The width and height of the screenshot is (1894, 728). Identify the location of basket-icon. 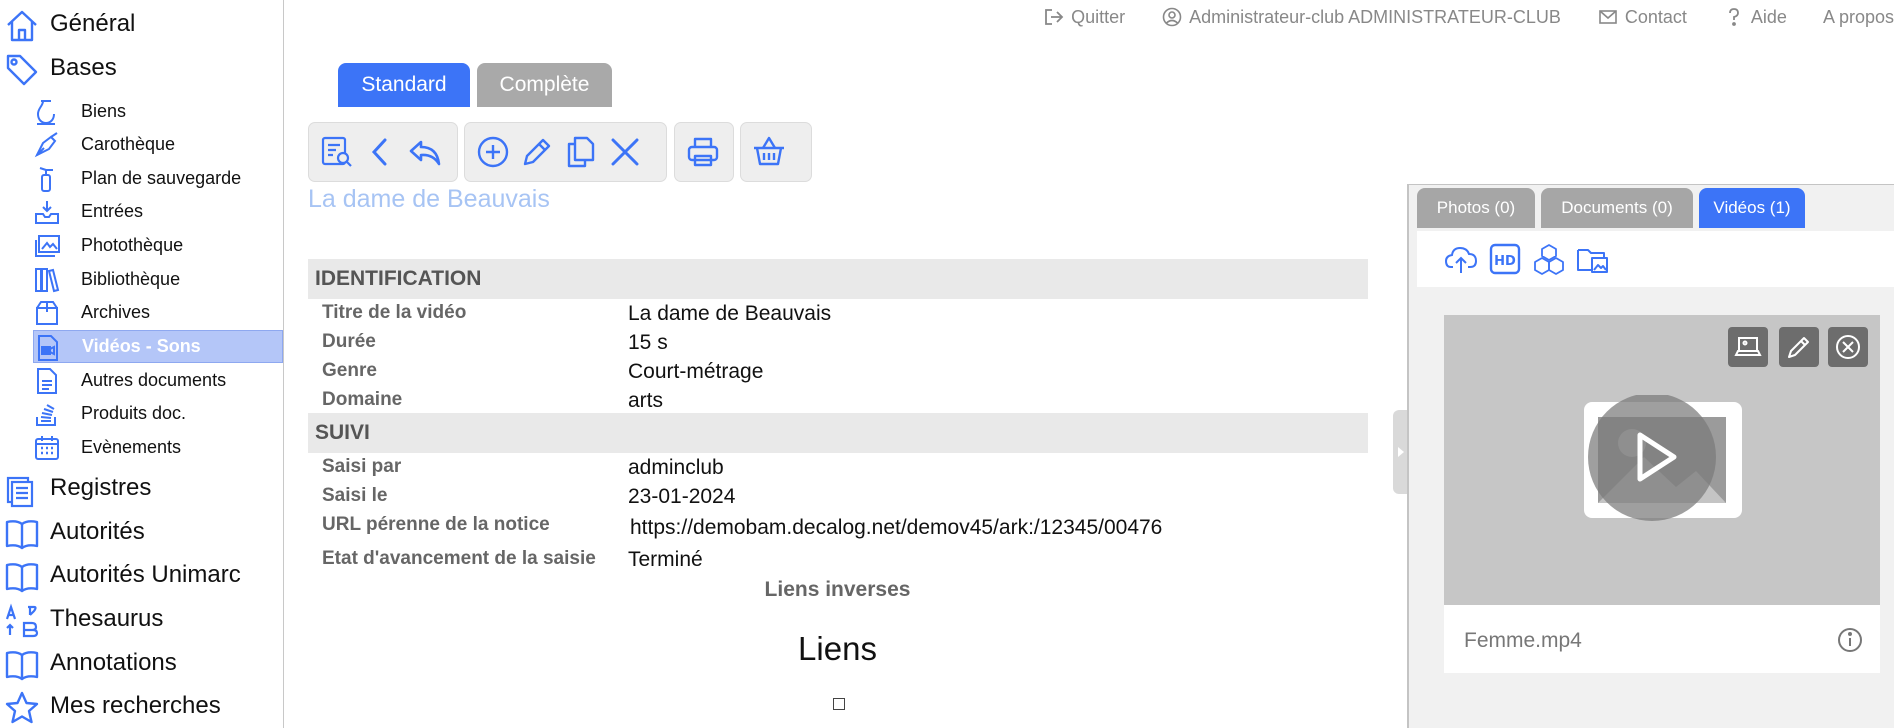
(769, 151).